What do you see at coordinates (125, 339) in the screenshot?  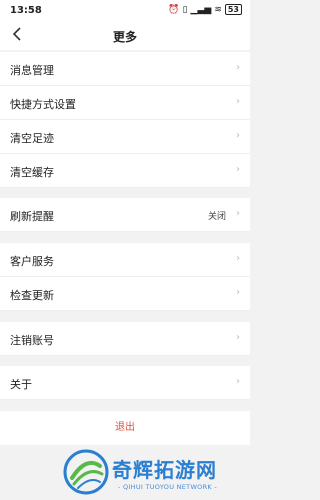 I see `menu-item-cancel-account: 注销账号 ›` at bounding box center [125, 339].